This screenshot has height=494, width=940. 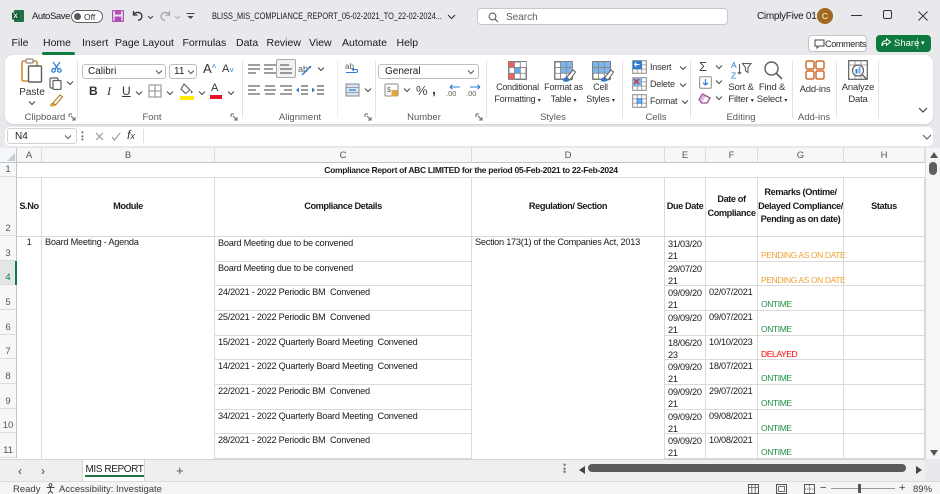 What do you see at coordinates (733, 76) in the screenshot?
I see `svg-text: Z` at bounding box center [733, 76].